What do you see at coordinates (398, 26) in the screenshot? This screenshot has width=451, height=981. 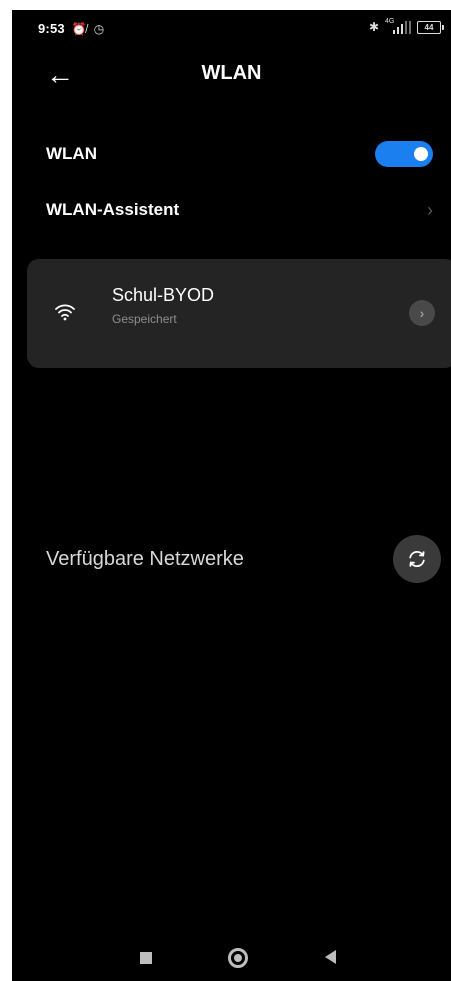 I see `signal-icon: 4G` at bounding box center [398, 26].